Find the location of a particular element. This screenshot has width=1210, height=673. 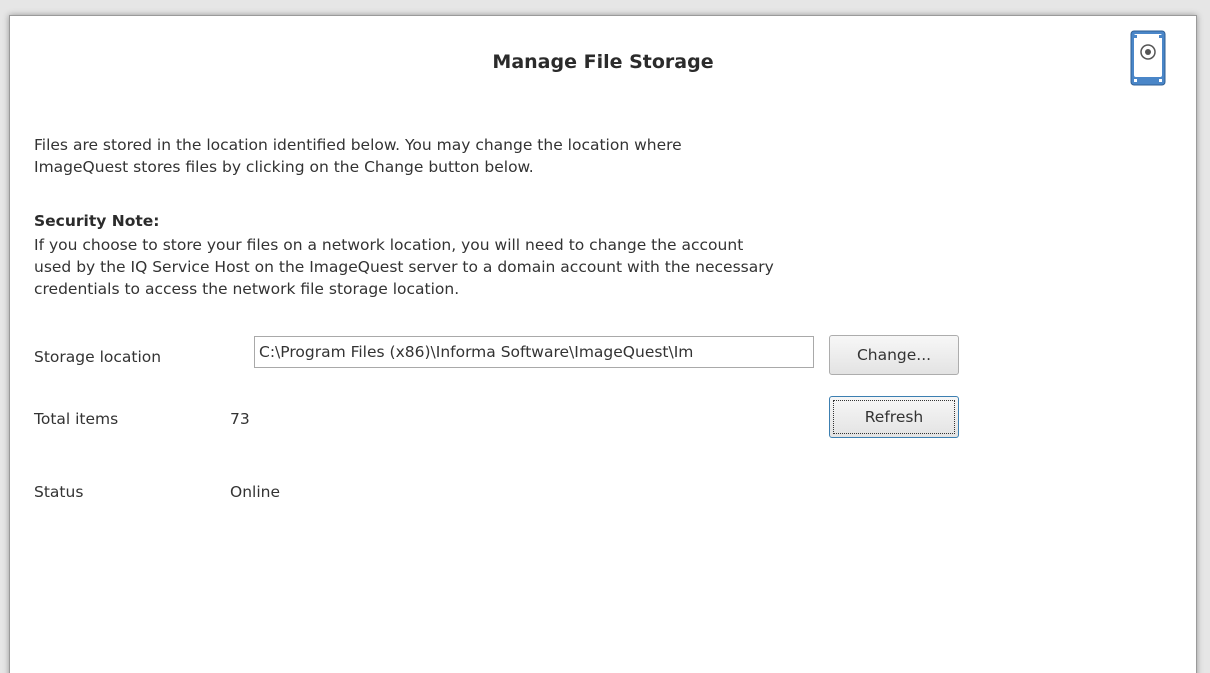

hard-disk-icon is located at coordinates (1148, 58).